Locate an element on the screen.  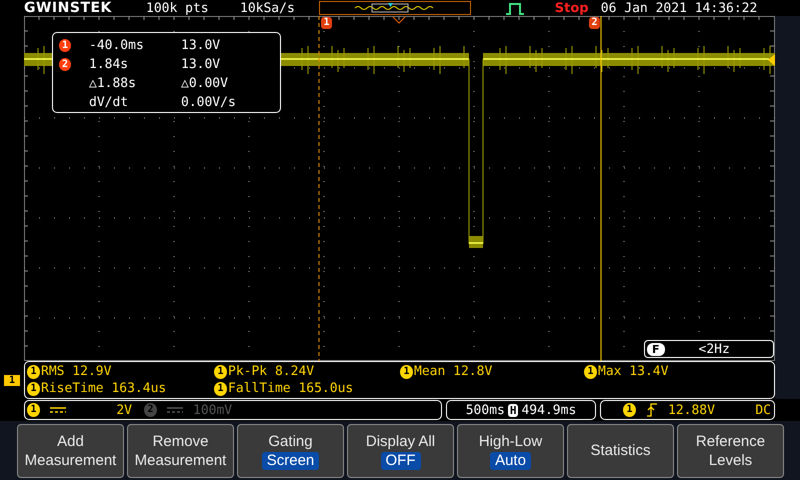
horizontal-position: 494.9ms is located at coordinates (548, 410).